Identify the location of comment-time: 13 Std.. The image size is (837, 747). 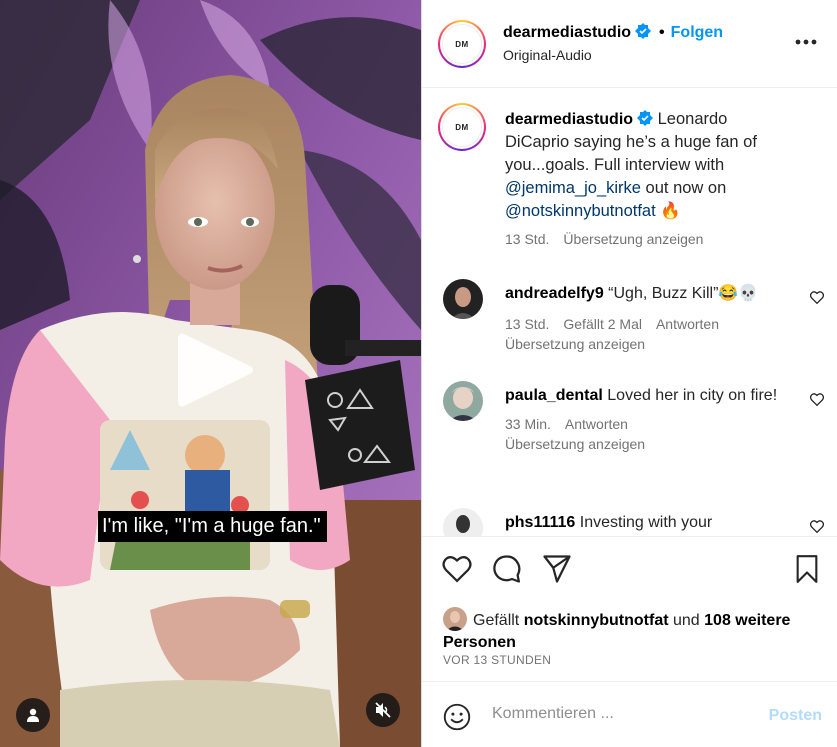
(527, 324).